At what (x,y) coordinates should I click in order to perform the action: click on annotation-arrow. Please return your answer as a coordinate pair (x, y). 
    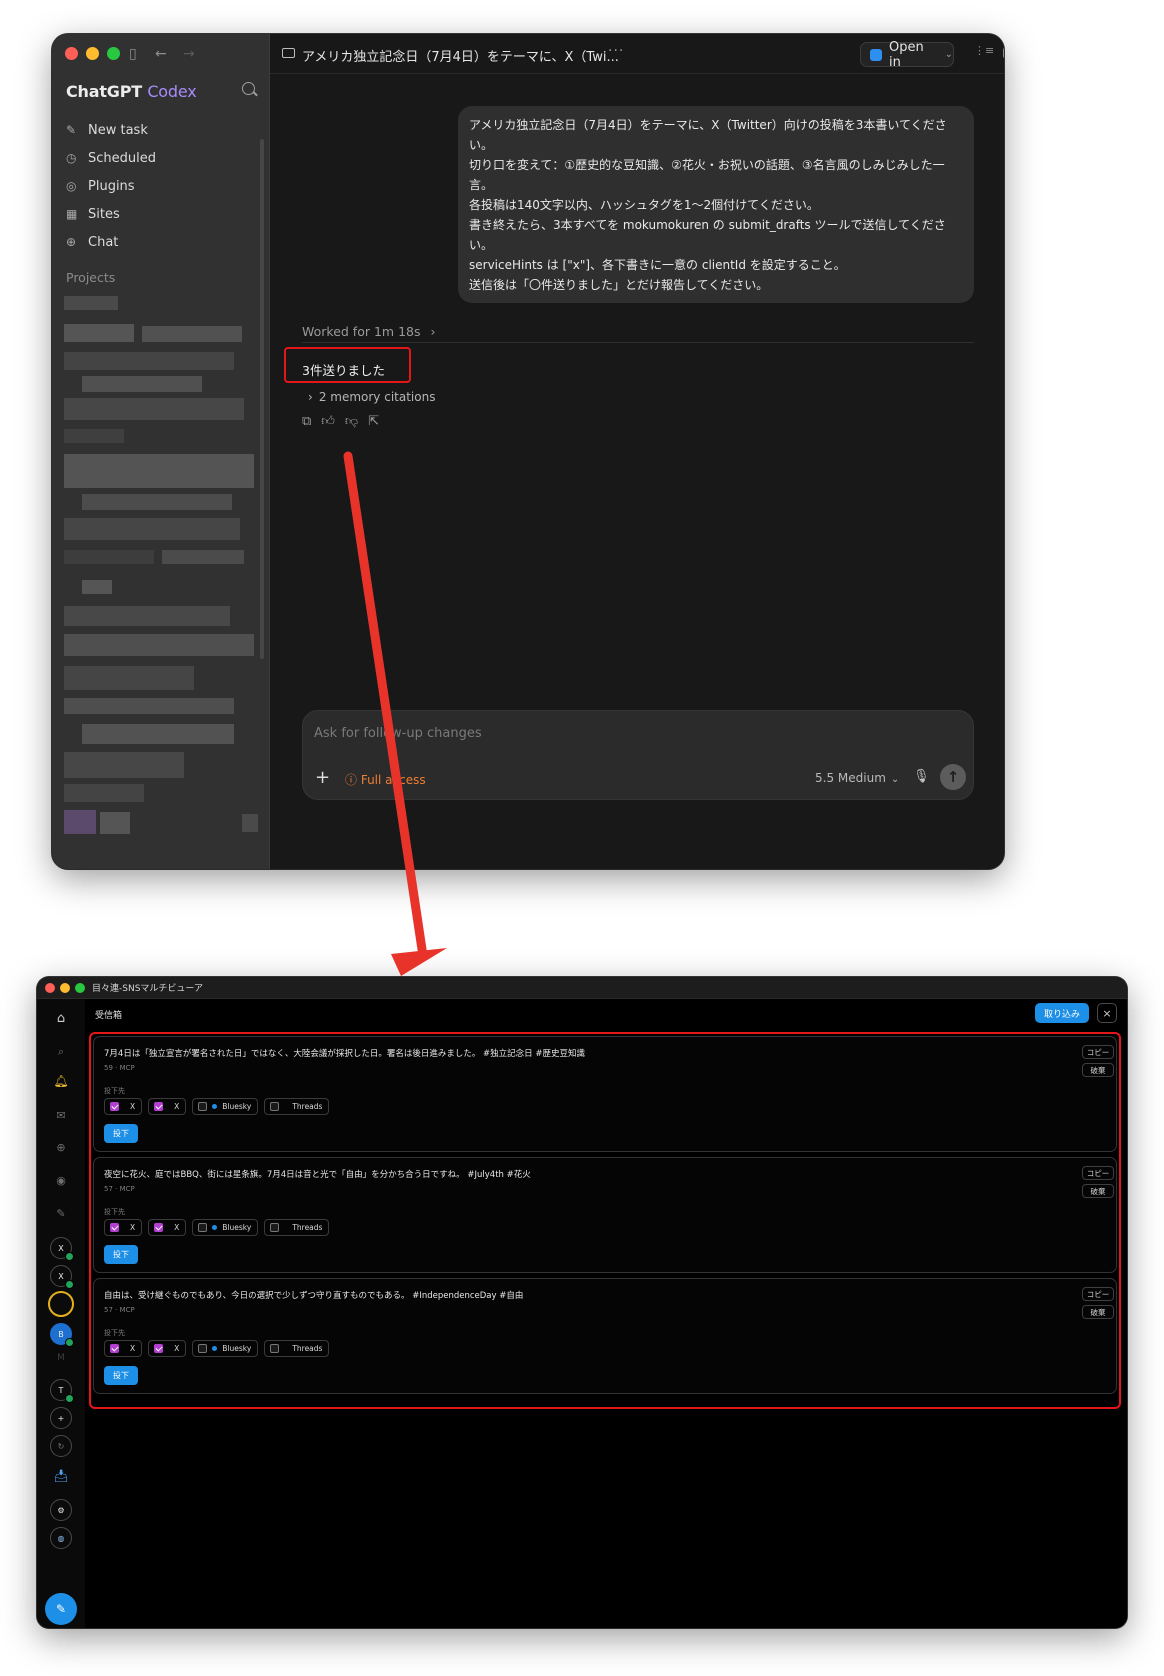
    Looking at the image, I should click on (395, 713).